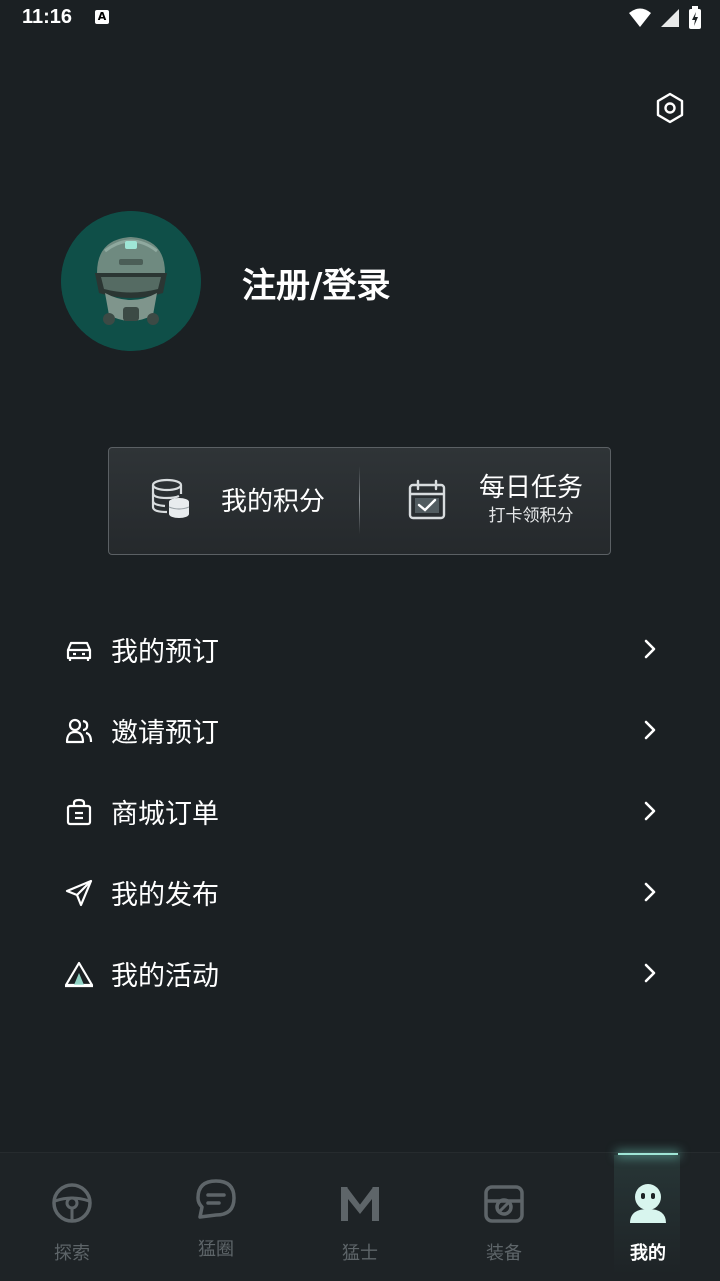 This screenshot has width=720, height=1281. Describe the element at coordinates (165, 733) in the screenshot. I see `menu-item-label: 邀请预订` at that location.